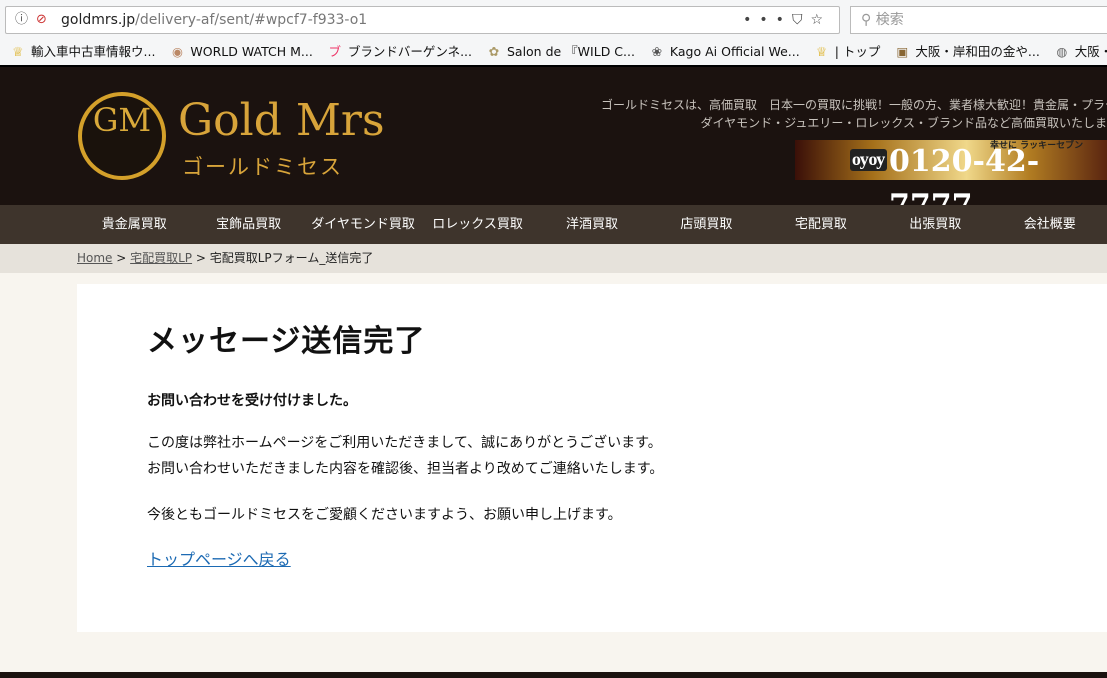 The height and width of the screenshot is (678, 1107). Describe the element at coordinates (1062, 51) in the screenshot. I see `globe-icon: ◍` at that location.